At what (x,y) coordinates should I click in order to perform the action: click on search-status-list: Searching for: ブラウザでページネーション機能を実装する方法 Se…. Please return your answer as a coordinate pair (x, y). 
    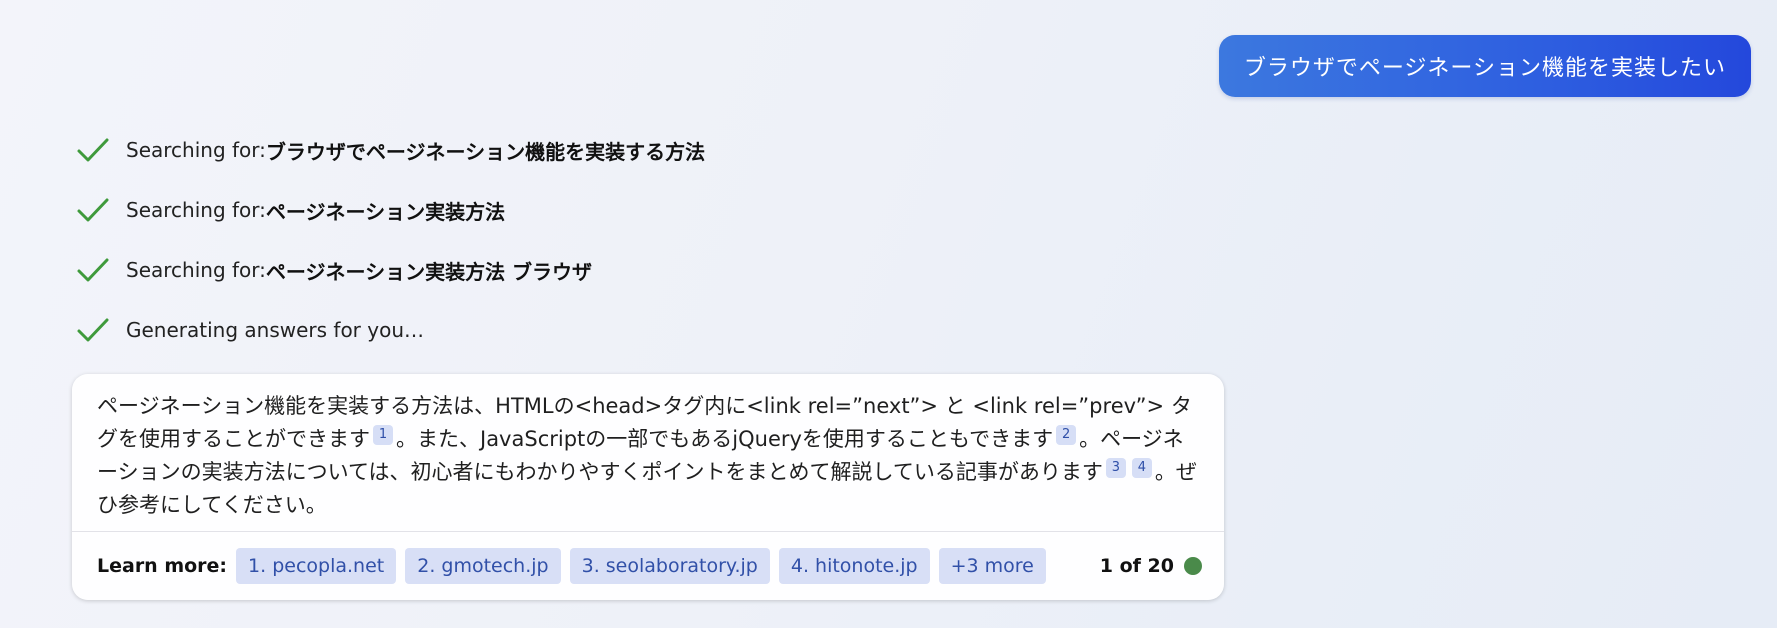
    Looking at the image, I should click on (390, 255).